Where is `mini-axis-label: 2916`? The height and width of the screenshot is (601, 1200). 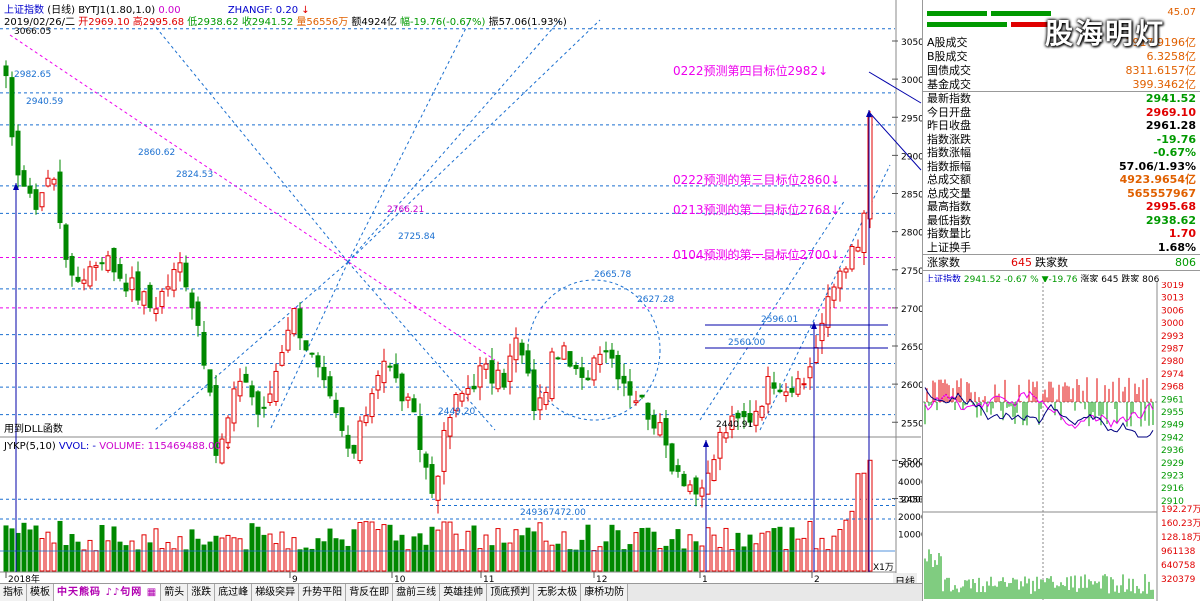 mini-axis-label: 2916 is located at coordinates (1172, 489).